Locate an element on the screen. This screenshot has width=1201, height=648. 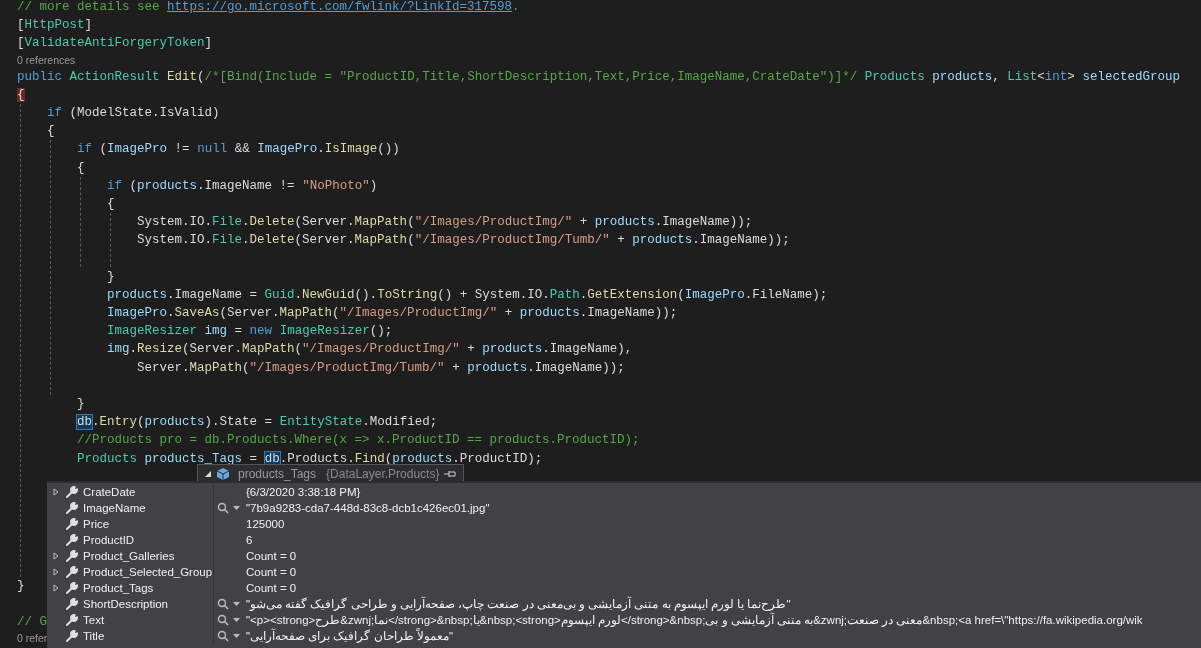
reference-highlight: db is located at coordinates (272, 458).